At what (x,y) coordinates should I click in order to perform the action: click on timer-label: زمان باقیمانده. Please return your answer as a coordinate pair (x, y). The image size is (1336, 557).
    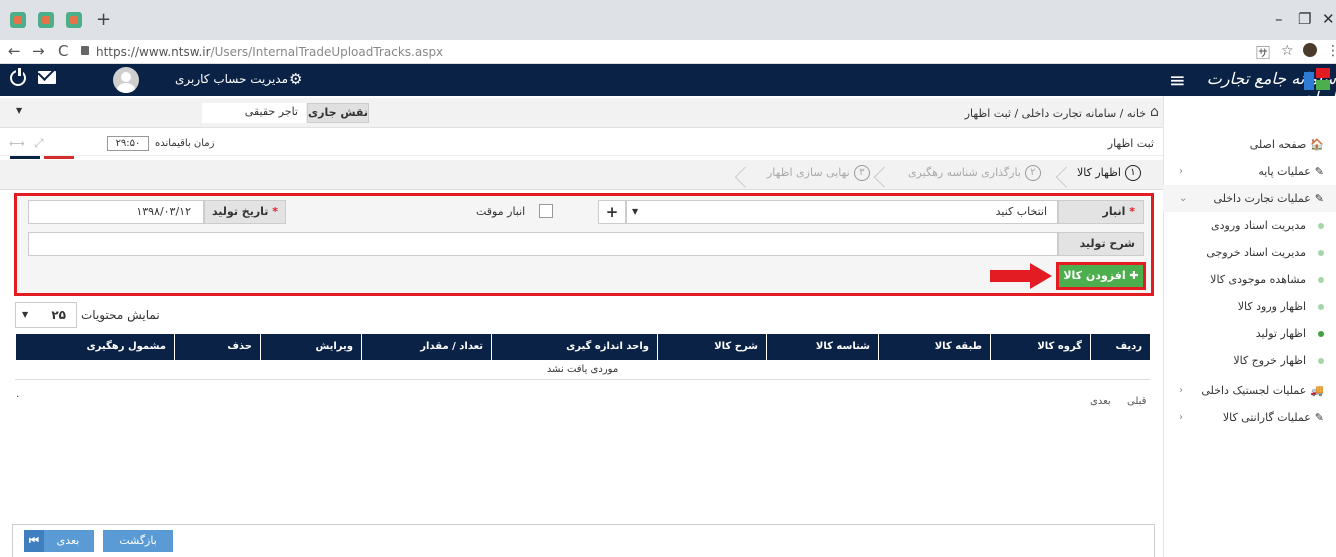
    Looking at the image, I should click on (185, 143).